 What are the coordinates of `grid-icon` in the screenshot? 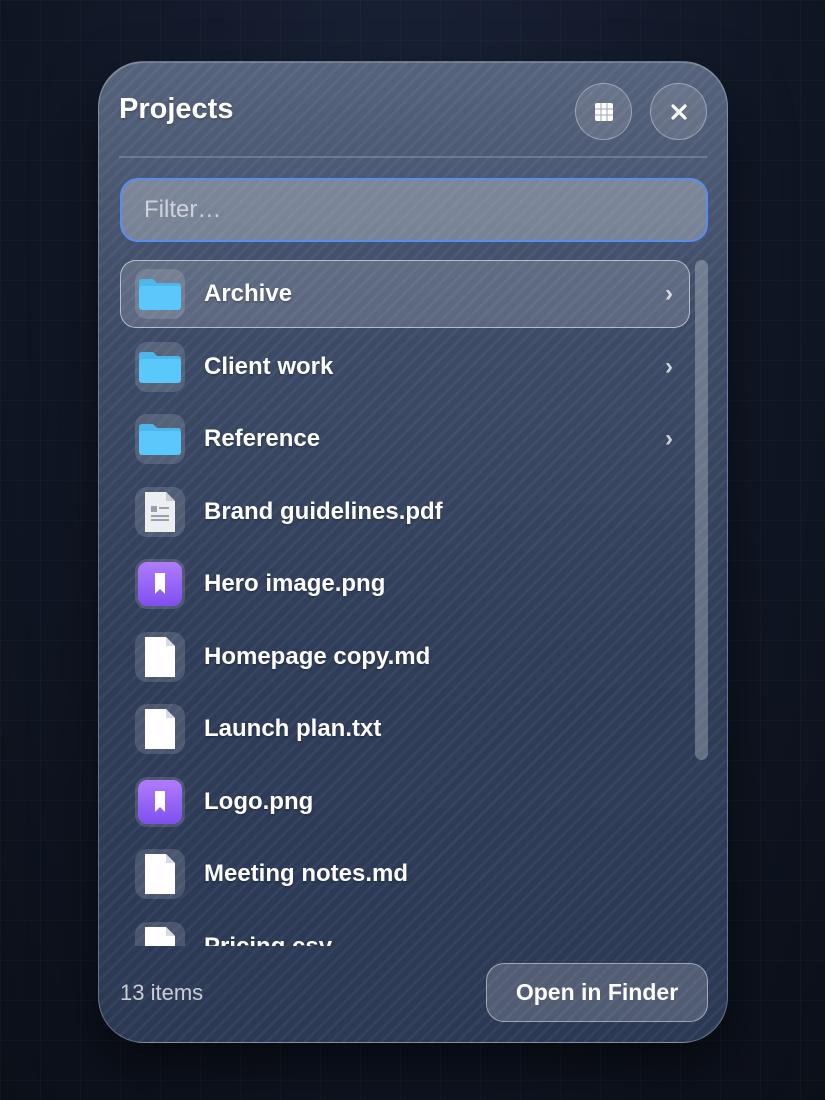 It's located at (603, 111).